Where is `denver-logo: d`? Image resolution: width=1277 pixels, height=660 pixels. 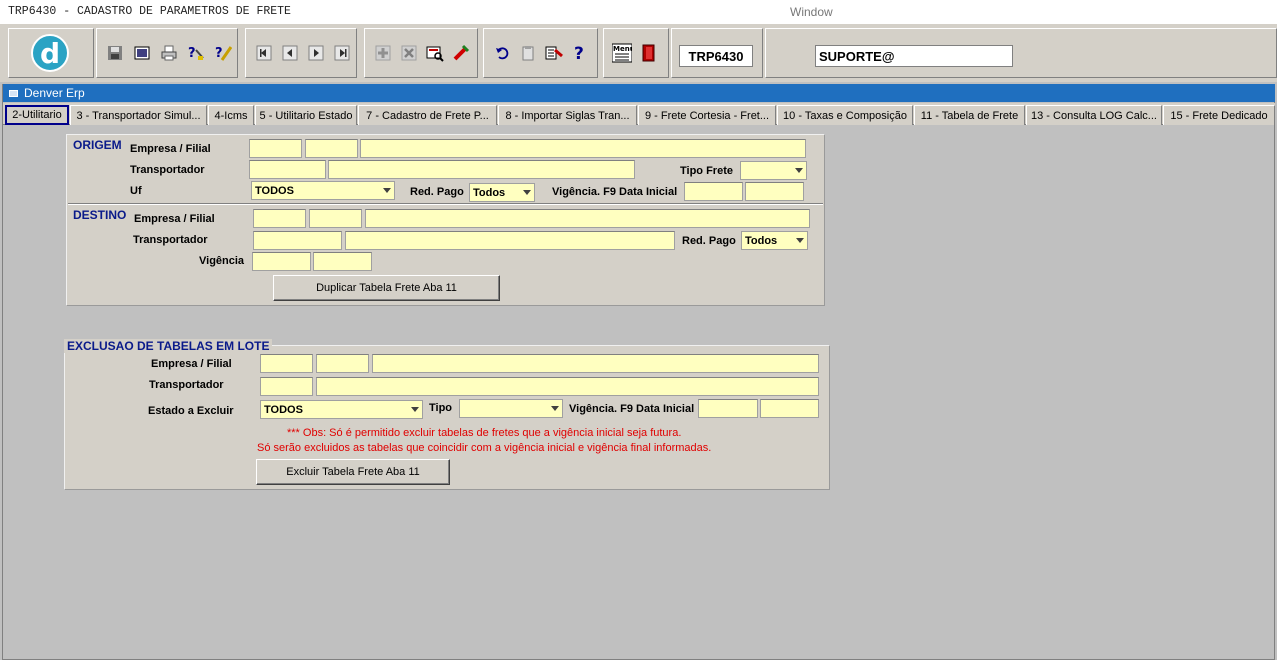 denver-logo: d is located at coordinates (50, 53).